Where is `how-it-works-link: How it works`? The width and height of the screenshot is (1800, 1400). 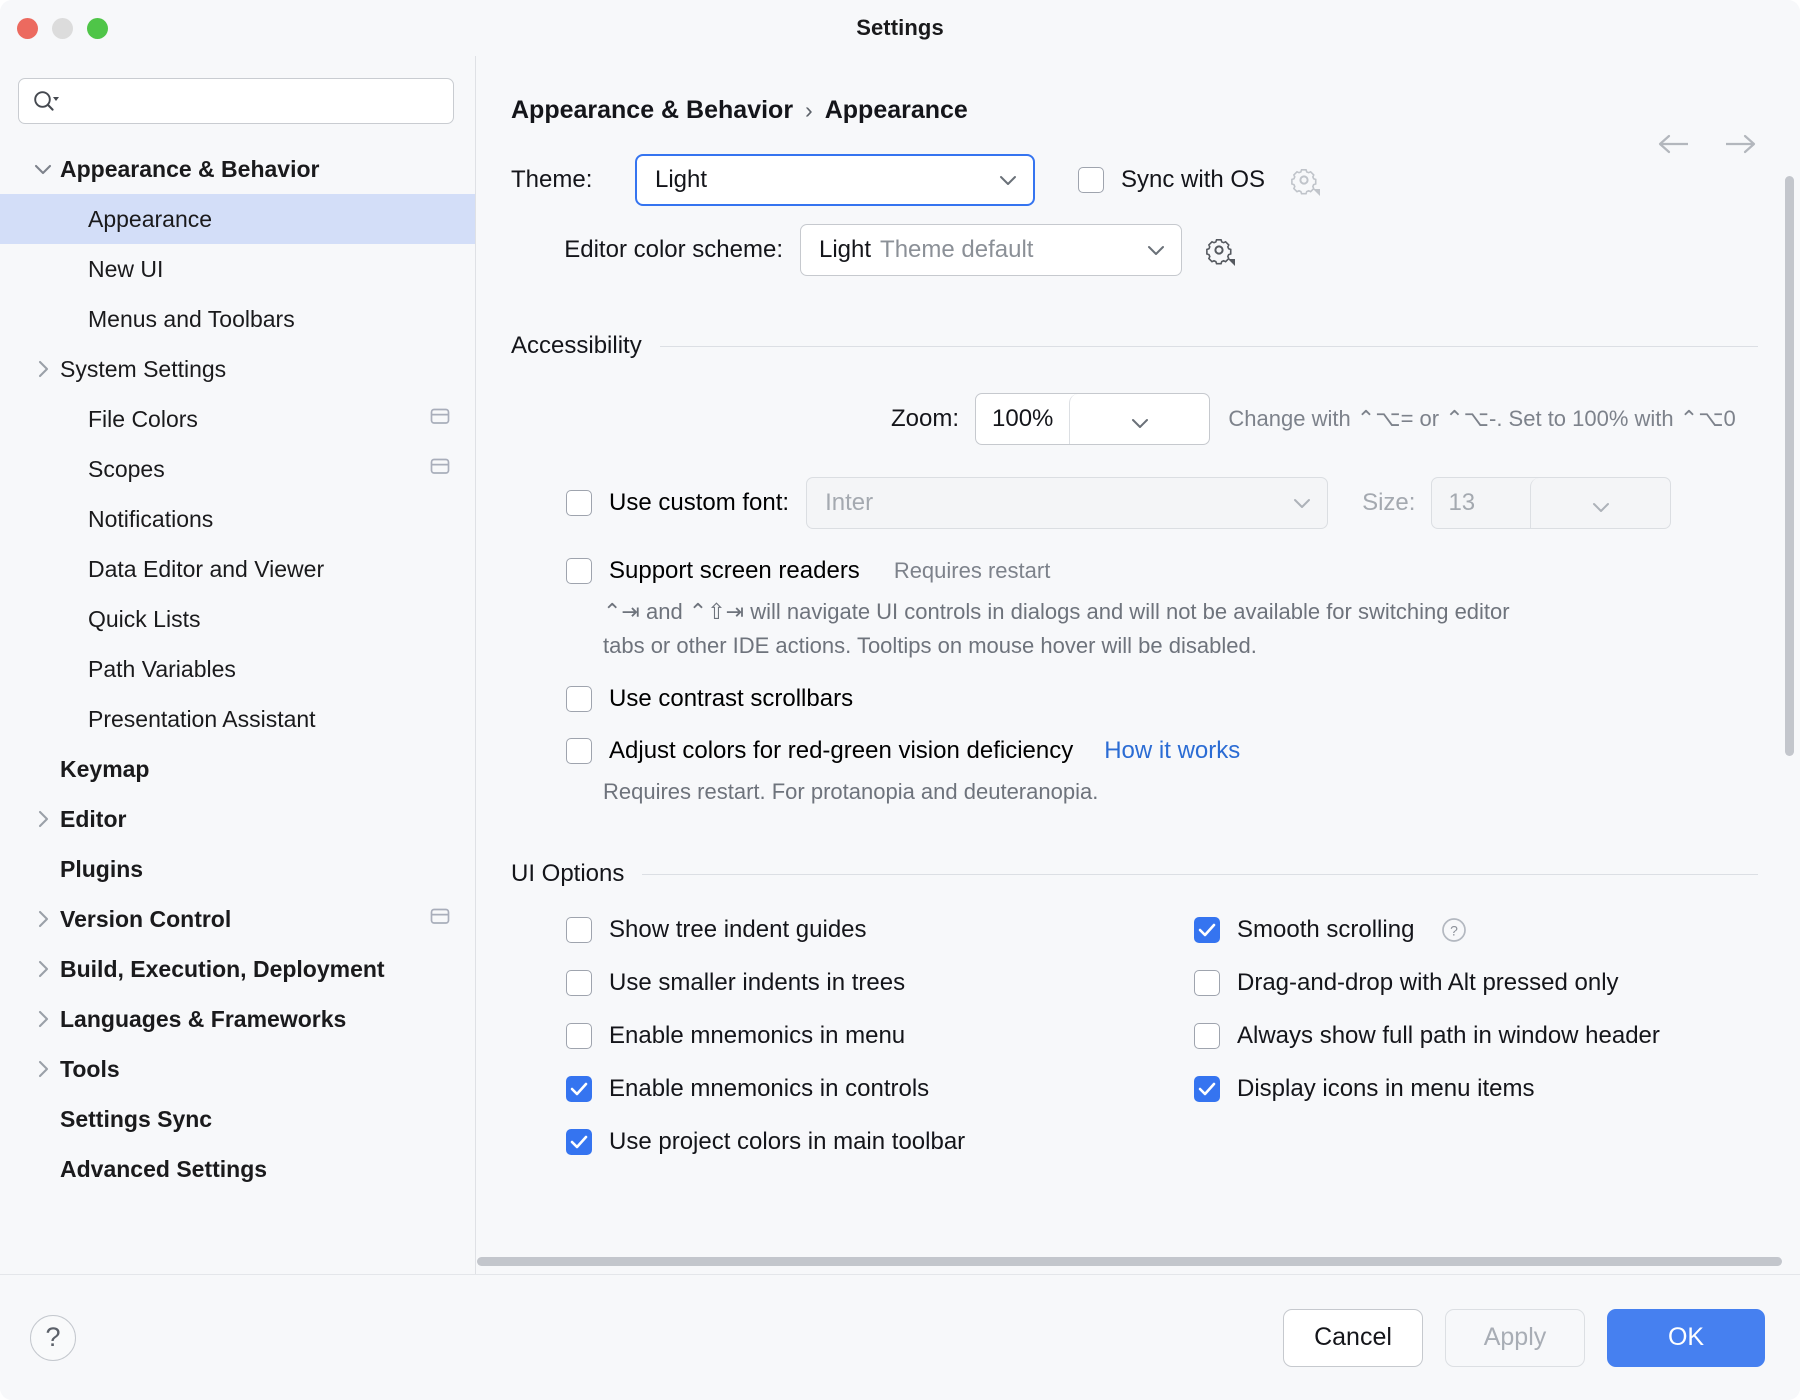
how-it-works-link: How it works is located at coordinates (1172, 751).